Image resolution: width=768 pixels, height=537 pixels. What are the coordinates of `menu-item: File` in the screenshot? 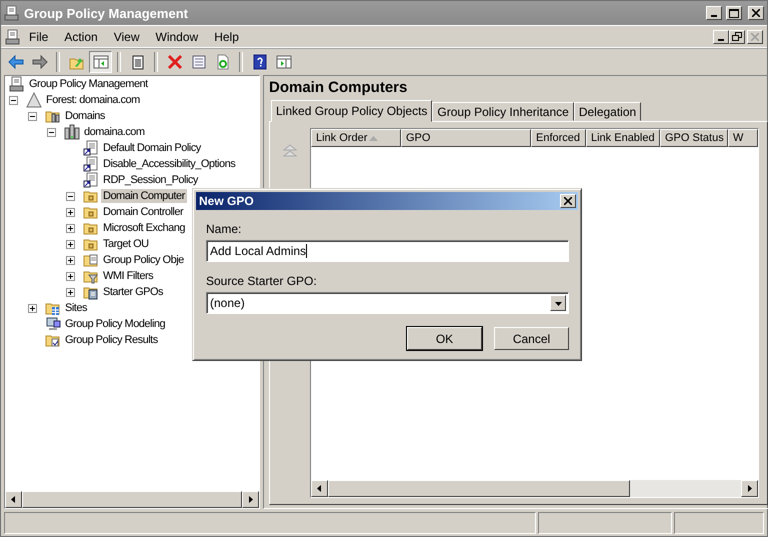 It's located at (38, 37).